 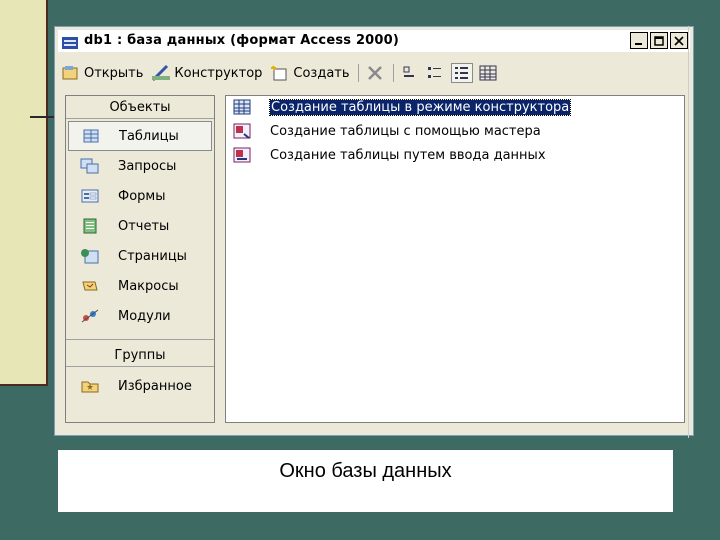 I want to click on nav-item-favorites: Избранное, so click(x=140, y=386).